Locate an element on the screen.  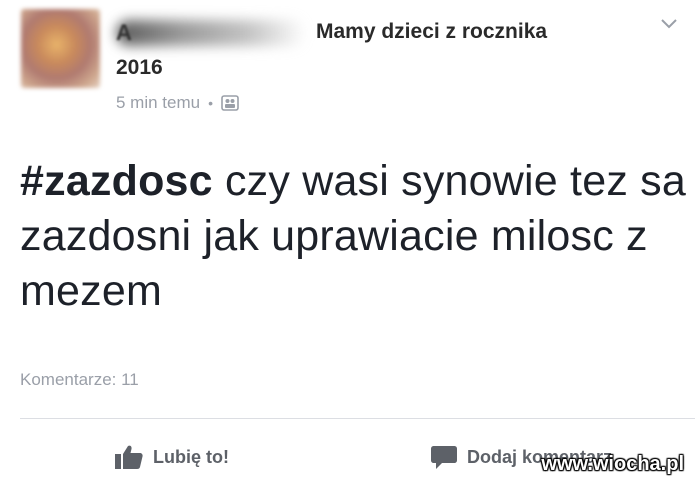
divider is located at coordinates (357, 418).